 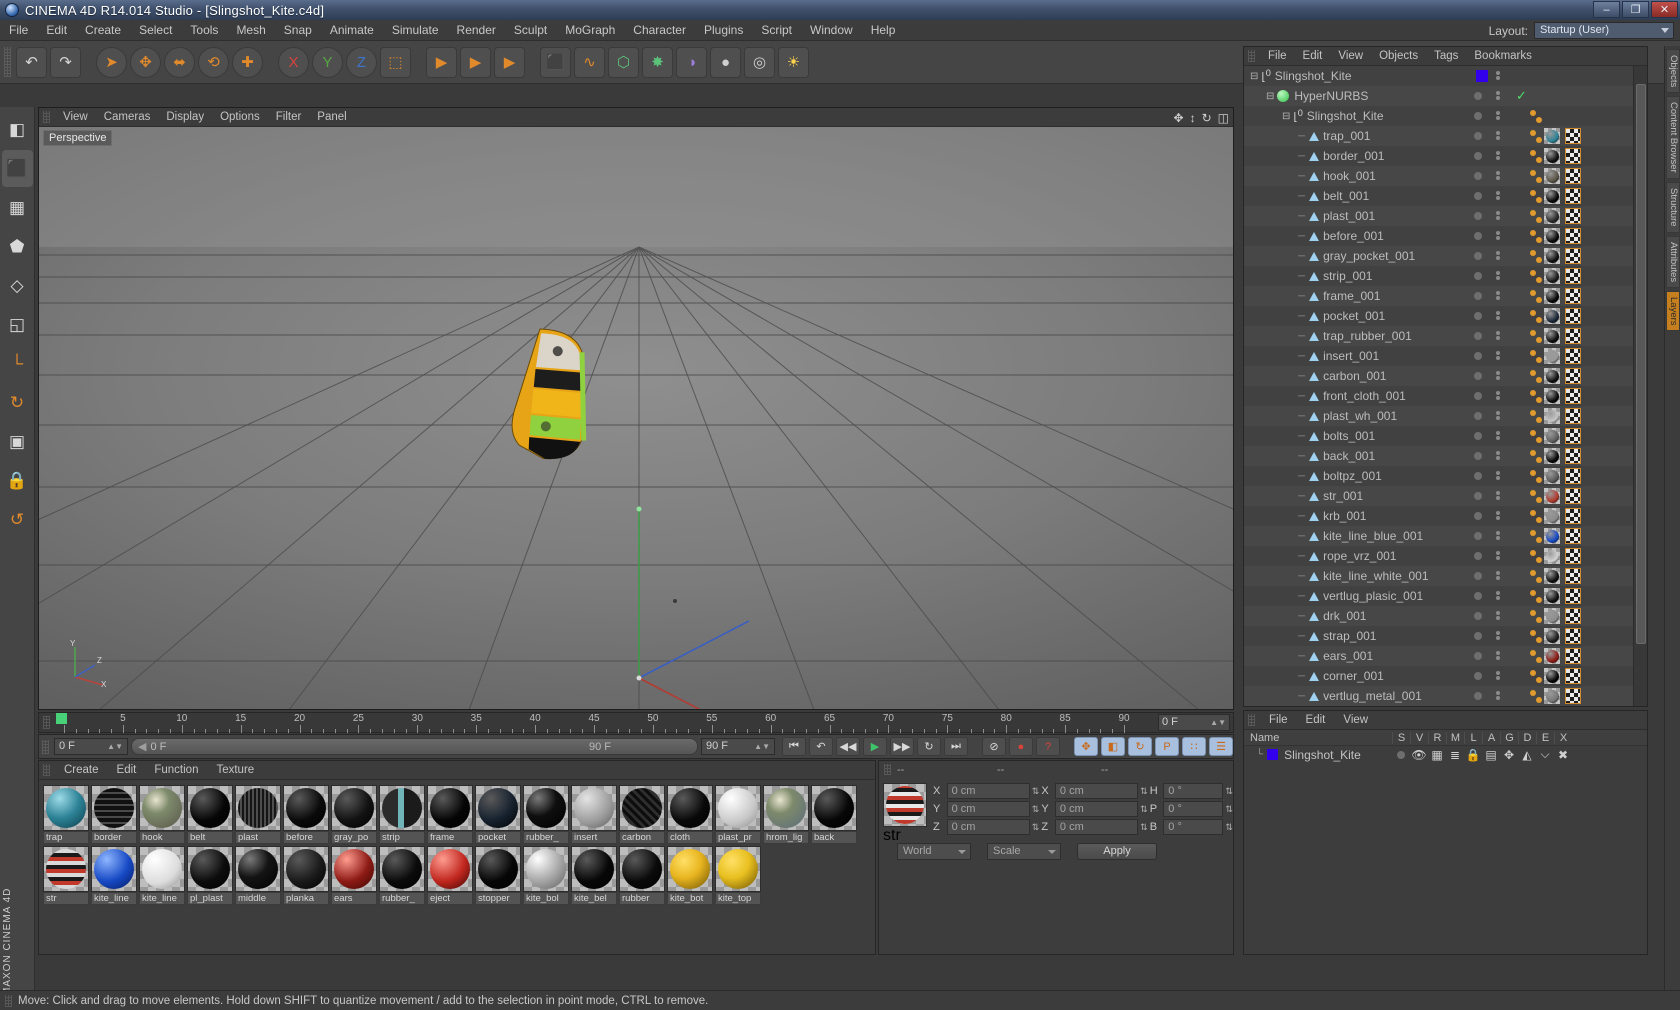 What do you see at coordinates (17, 207) in the screenshot?
I see `texture-mode-tool: ▦` at bounding box center [17, 207].